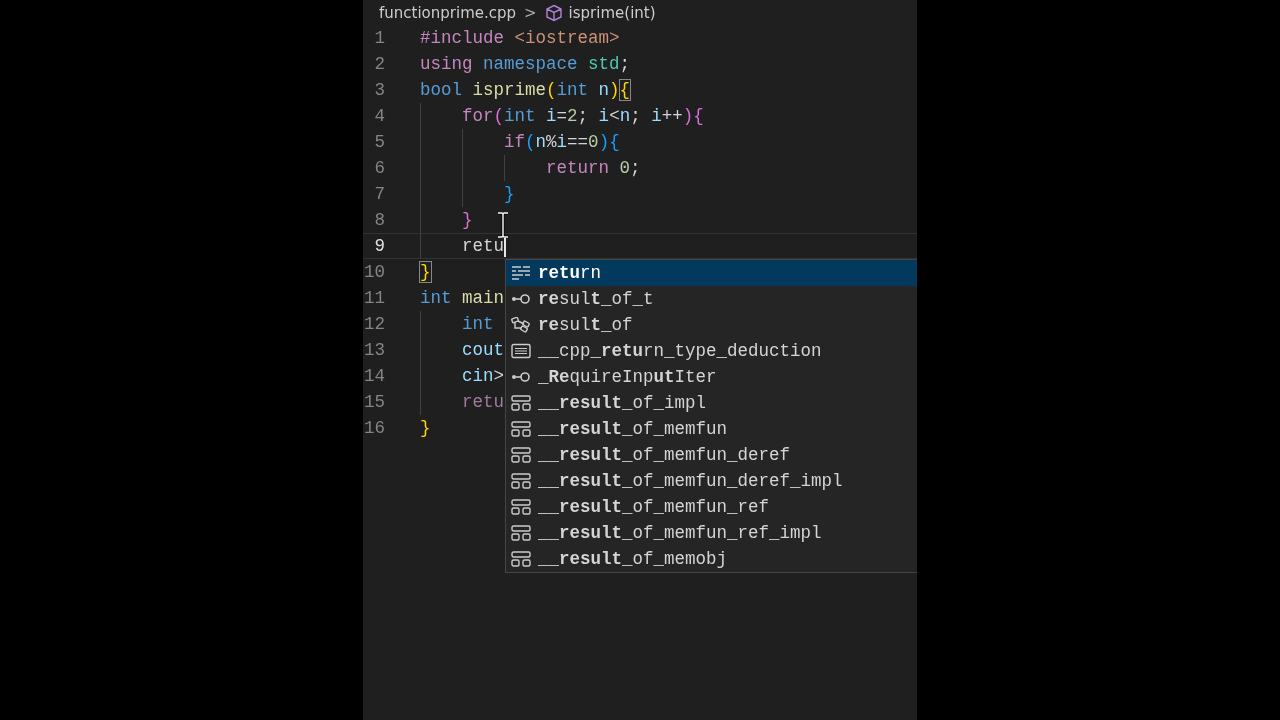  I want to click on code-token: {, so click(625, 90).